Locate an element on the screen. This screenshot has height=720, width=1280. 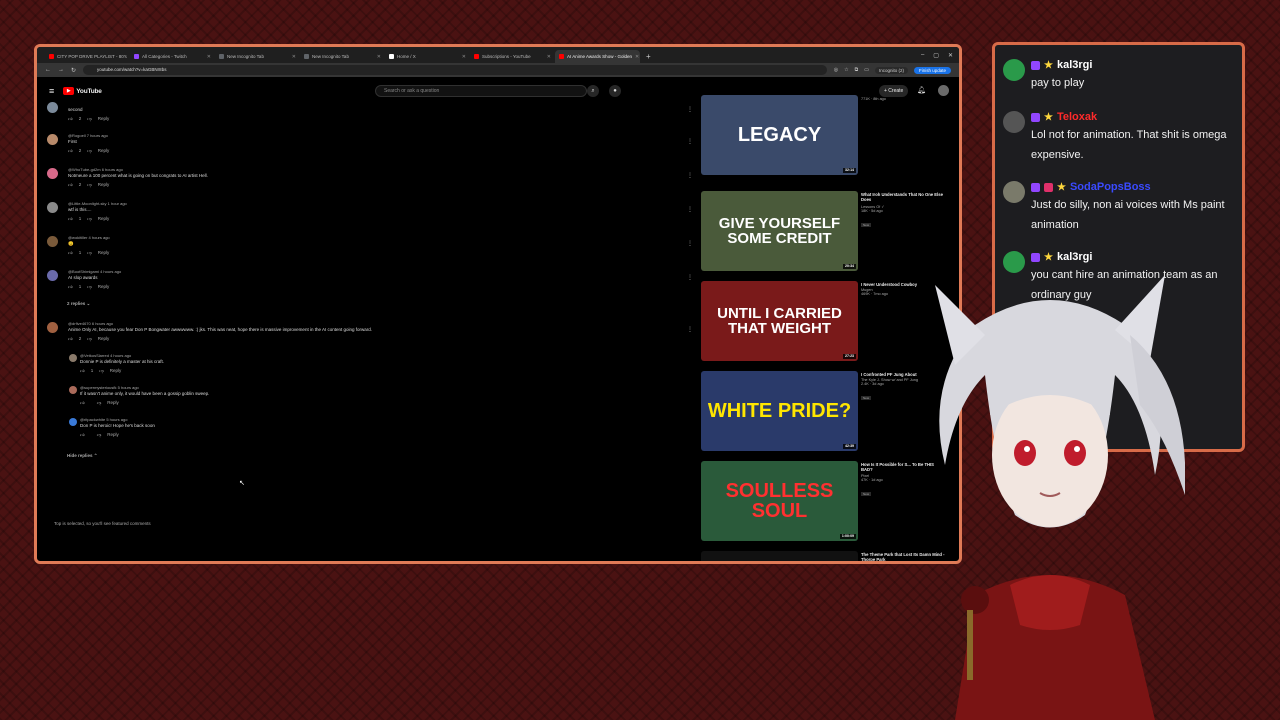
comment-handle: @supermysteriousfk is located at coordinates (98, 387).